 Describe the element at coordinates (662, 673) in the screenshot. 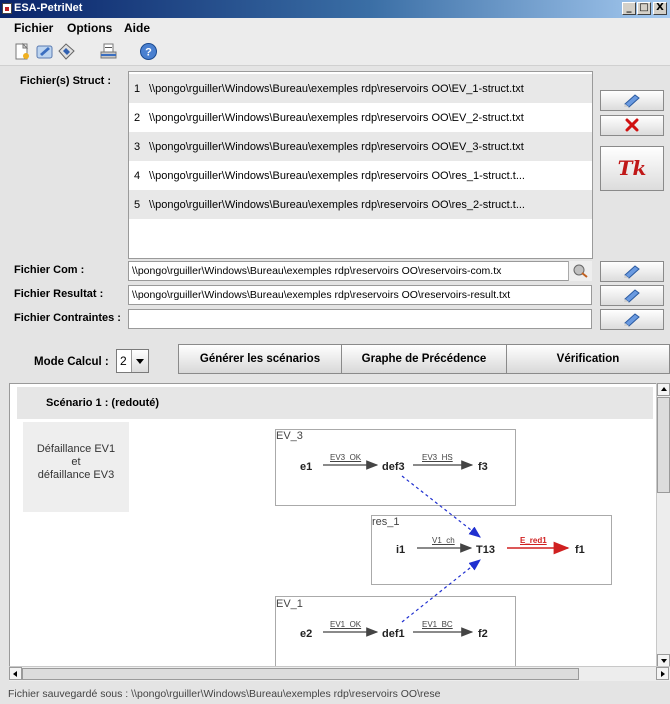

I see `scroll-right-icon` at that location.